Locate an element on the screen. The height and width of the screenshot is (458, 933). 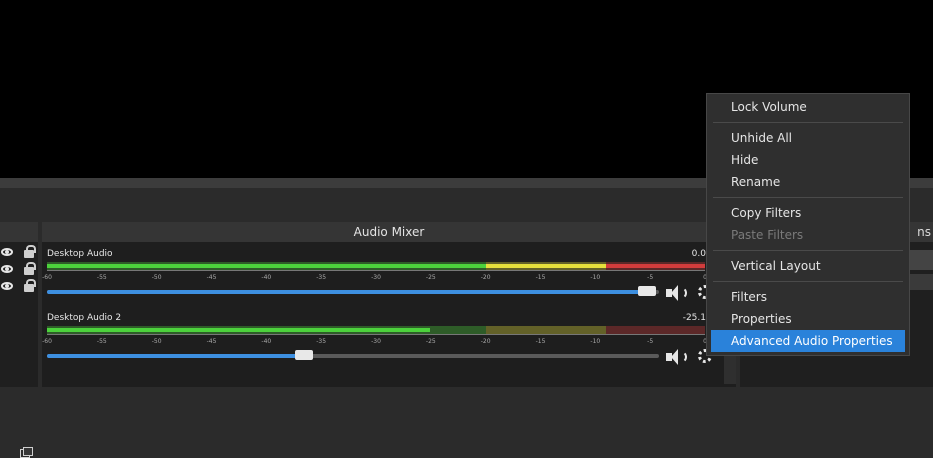
menu-item-hide: Hide is located at coordinates (808, 160).